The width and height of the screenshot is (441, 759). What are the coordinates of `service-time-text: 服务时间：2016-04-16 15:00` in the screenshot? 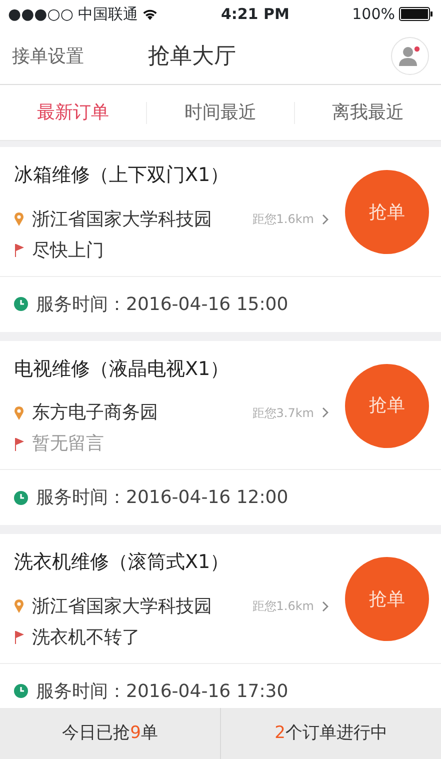 It's located at (162, 304).